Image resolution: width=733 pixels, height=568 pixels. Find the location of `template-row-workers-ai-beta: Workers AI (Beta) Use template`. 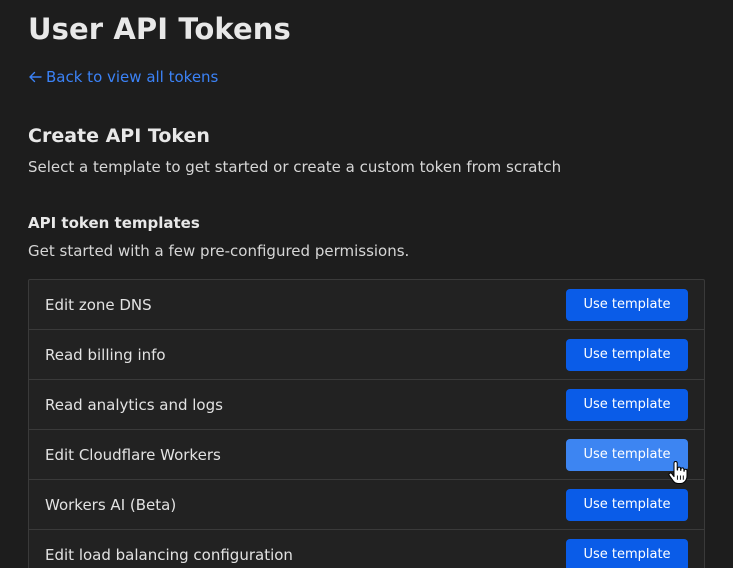

template-row-workers-ai-beta: Workers AI (Beta) Use template is located at coordinates (366, 505).